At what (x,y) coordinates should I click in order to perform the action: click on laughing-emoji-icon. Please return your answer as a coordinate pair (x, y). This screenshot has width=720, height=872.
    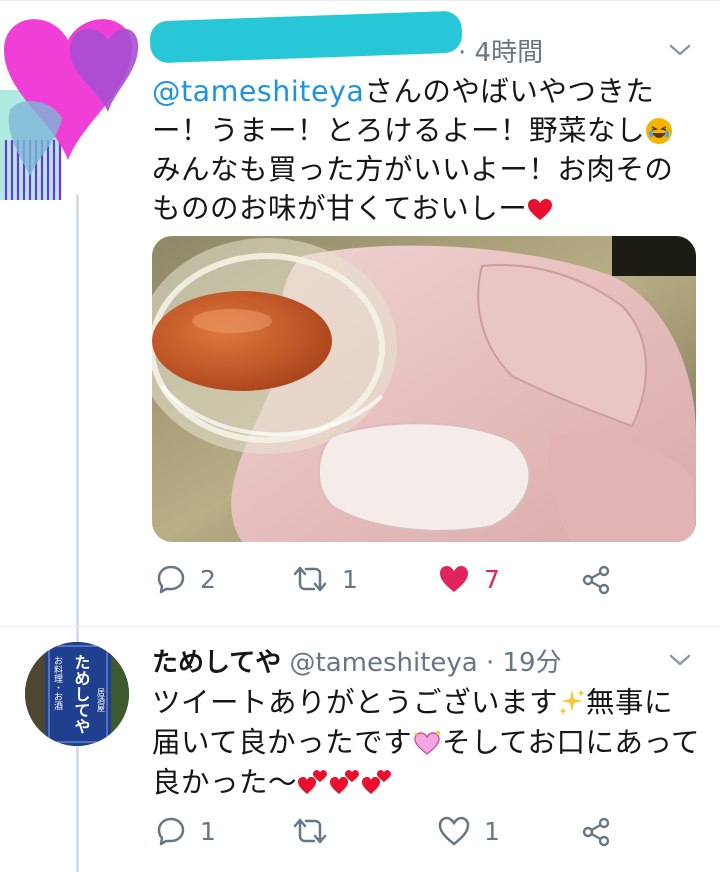
    Looking at the image, I should click on (659, 131).